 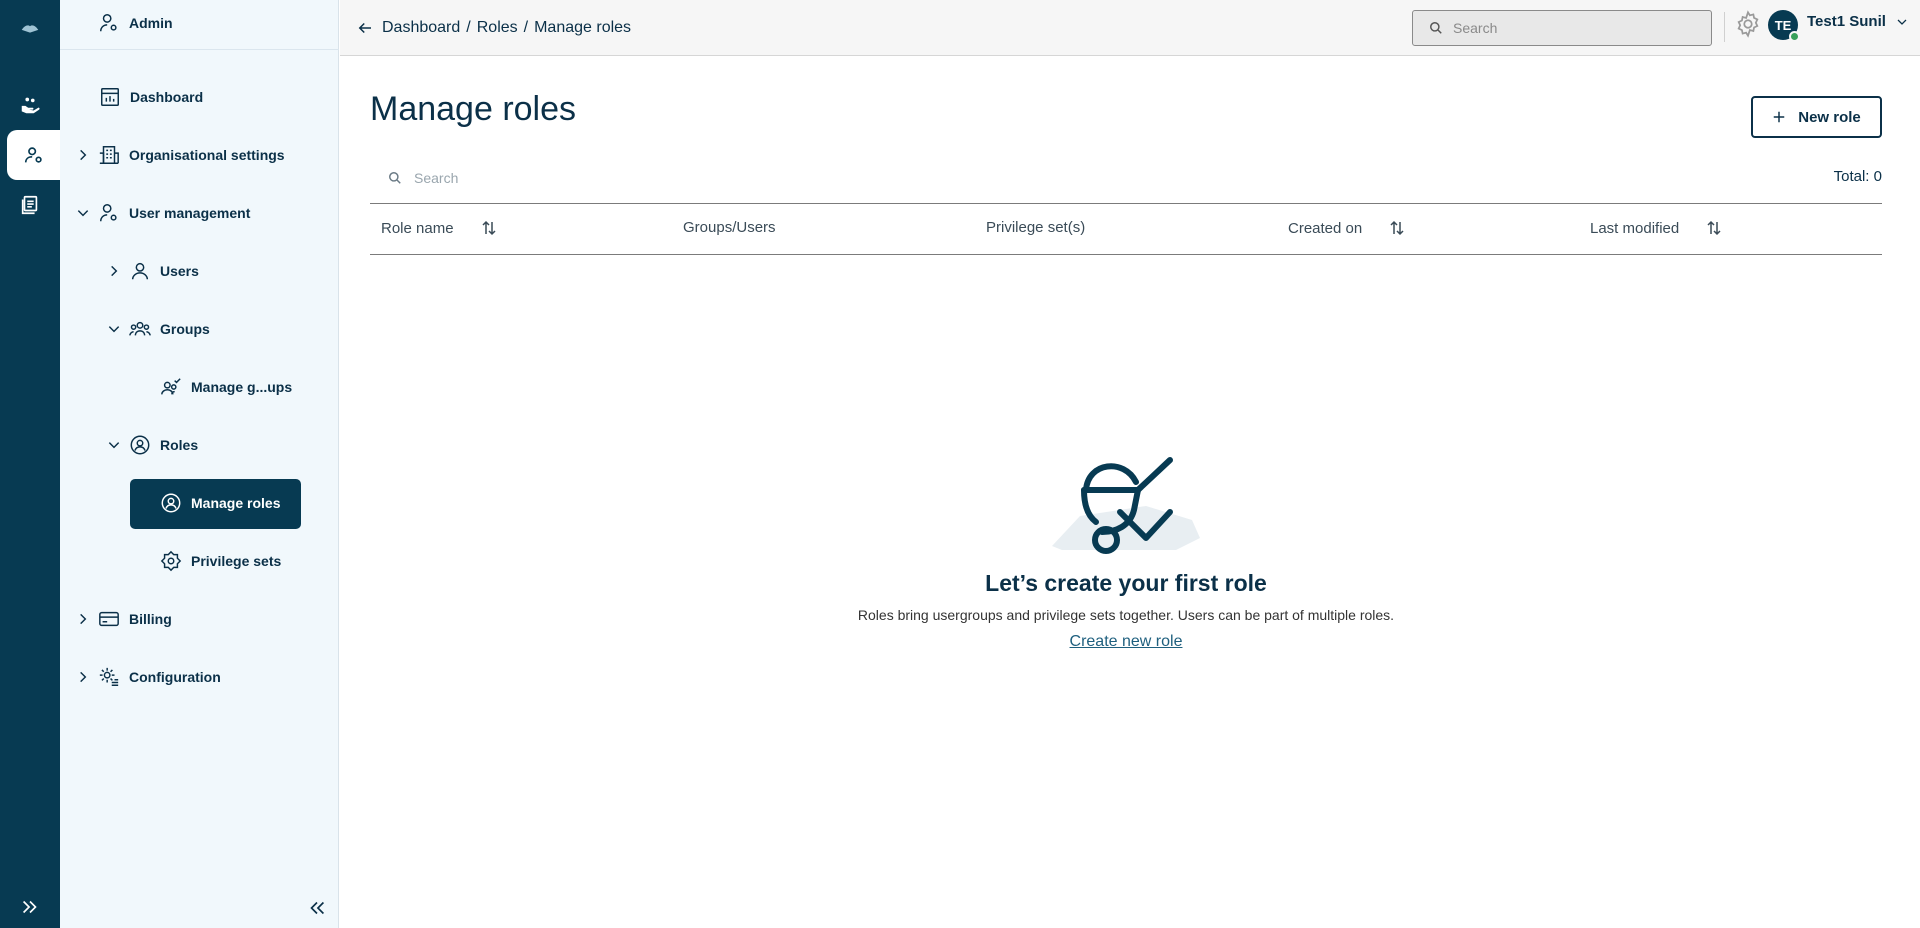 What do you see at coordinates (110, 97) in the screenshot?
I see `dashboard-icon` at bounding box center [110, 97].